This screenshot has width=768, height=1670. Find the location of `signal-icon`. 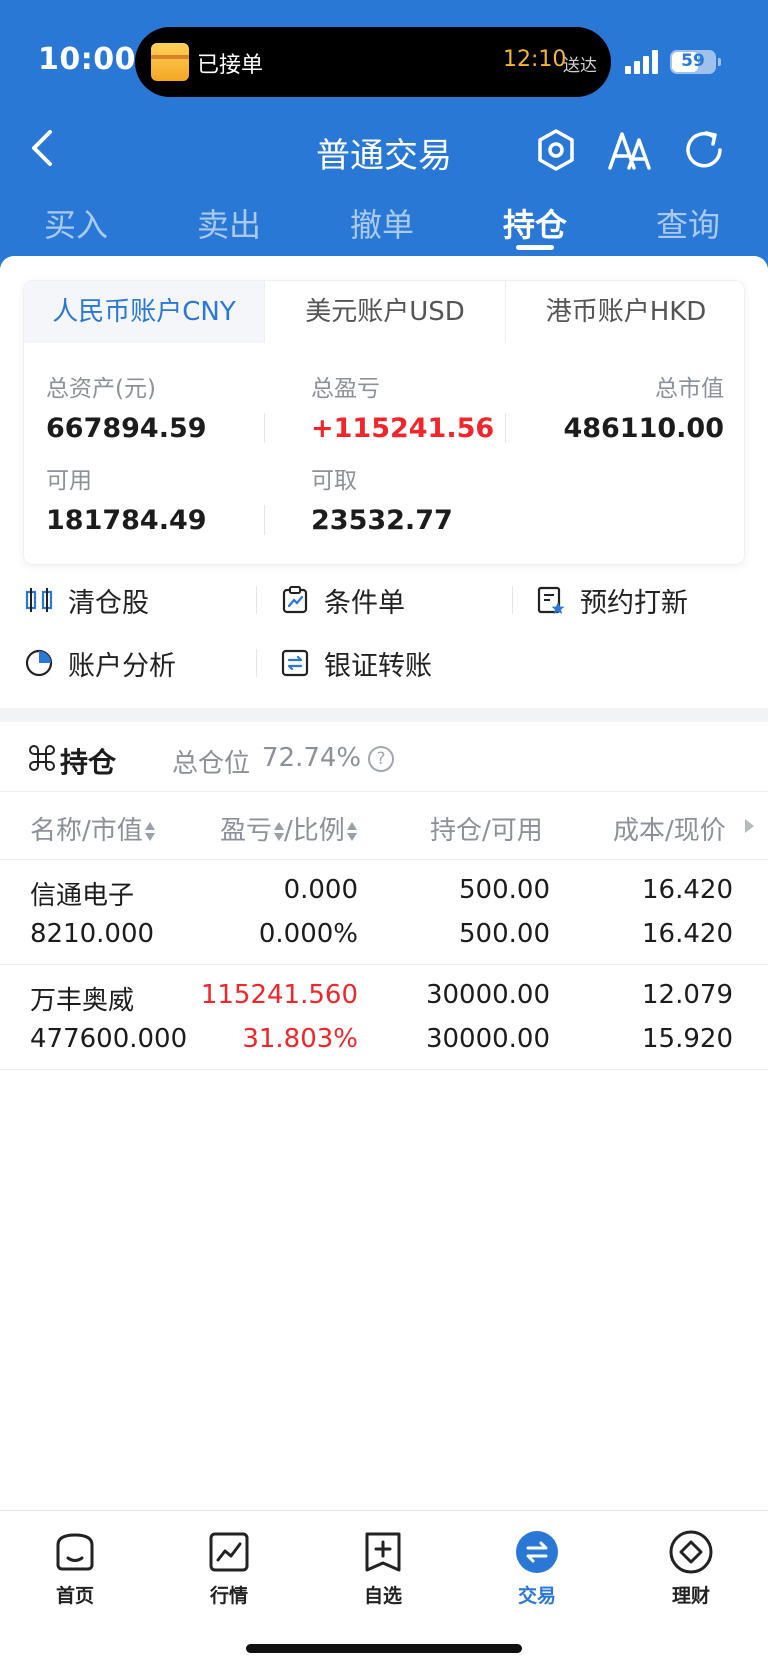

signal-icon is located at coordinates (643, 62).